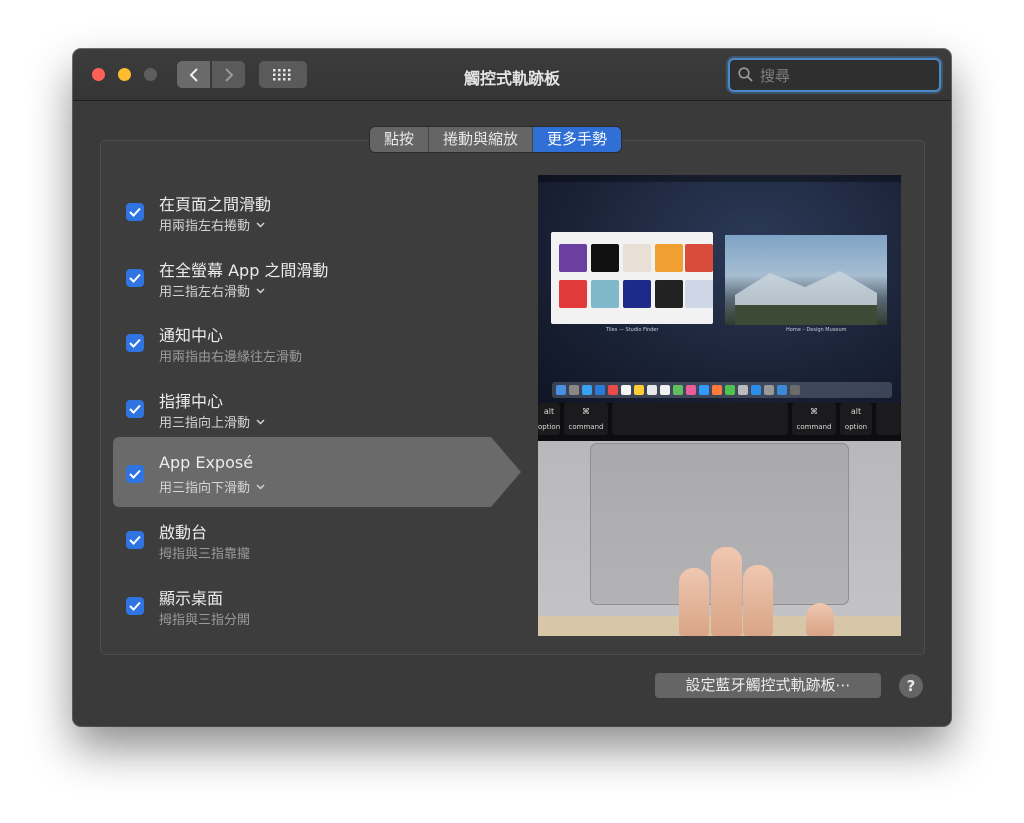  Describe the element at coordinates (244, 270) in the screenshot. I see `gesture-title: 在全螢幕 App 之間滑動` at that location.